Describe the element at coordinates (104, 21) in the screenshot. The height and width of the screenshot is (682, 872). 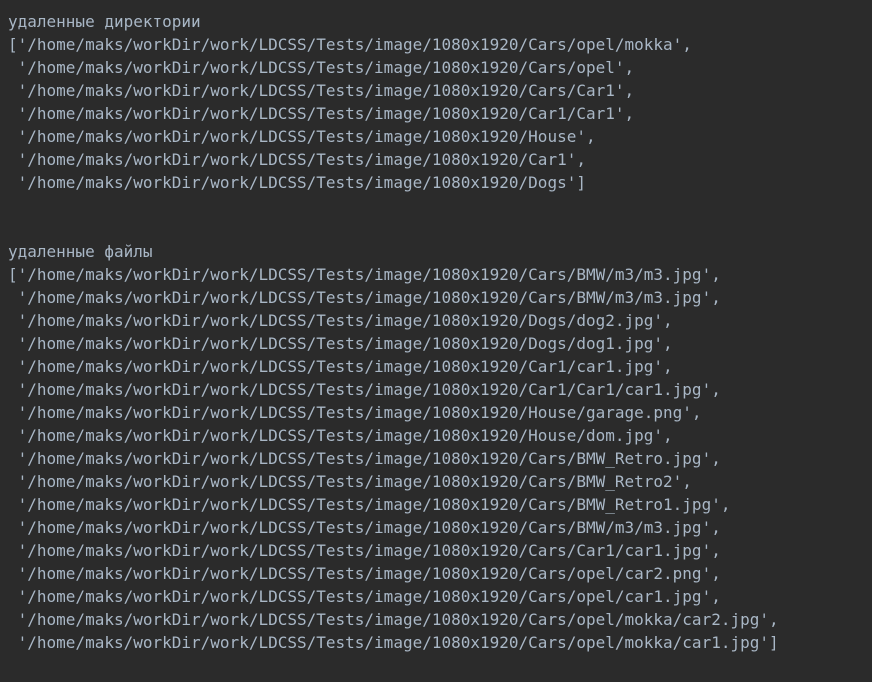
I see `dirs-header: удаленные директории` at that location.